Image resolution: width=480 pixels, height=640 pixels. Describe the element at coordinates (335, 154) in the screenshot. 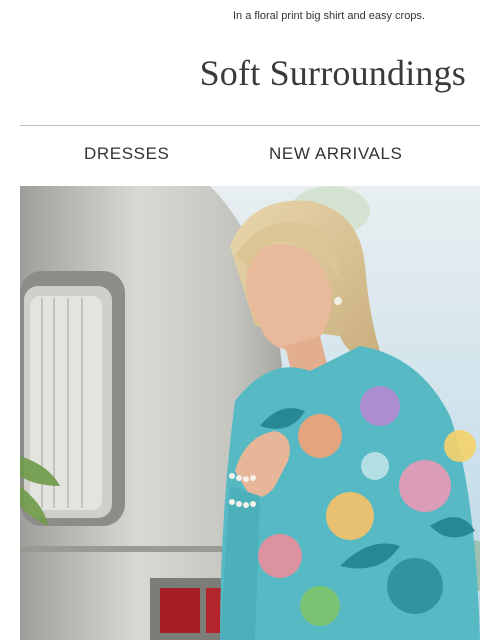

I see `nav-item-new-arrivals: NEW ARRIVALS` at that location.